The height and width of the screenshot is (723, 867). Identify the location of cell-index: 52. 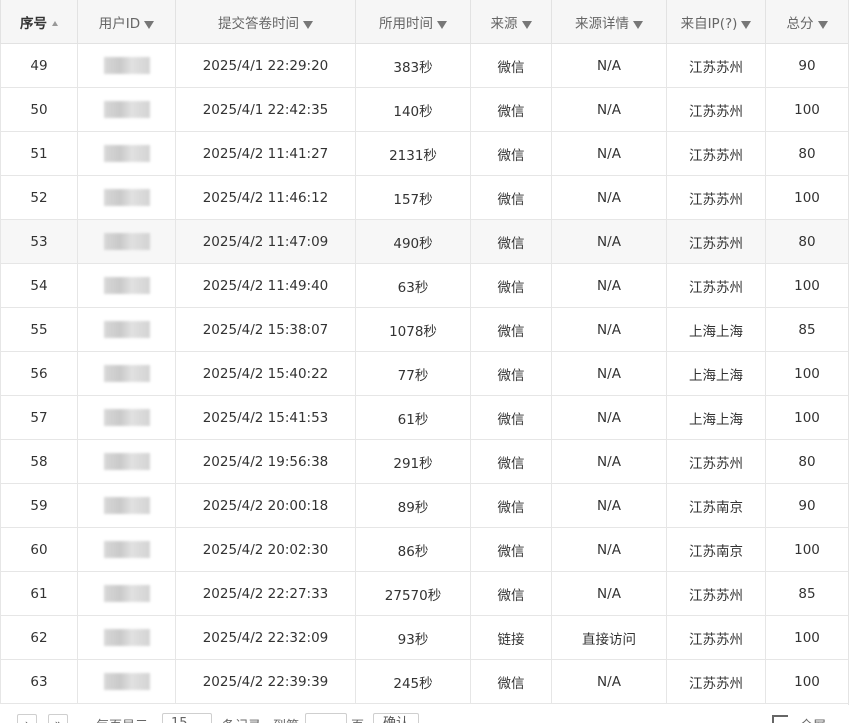
(39, 197).